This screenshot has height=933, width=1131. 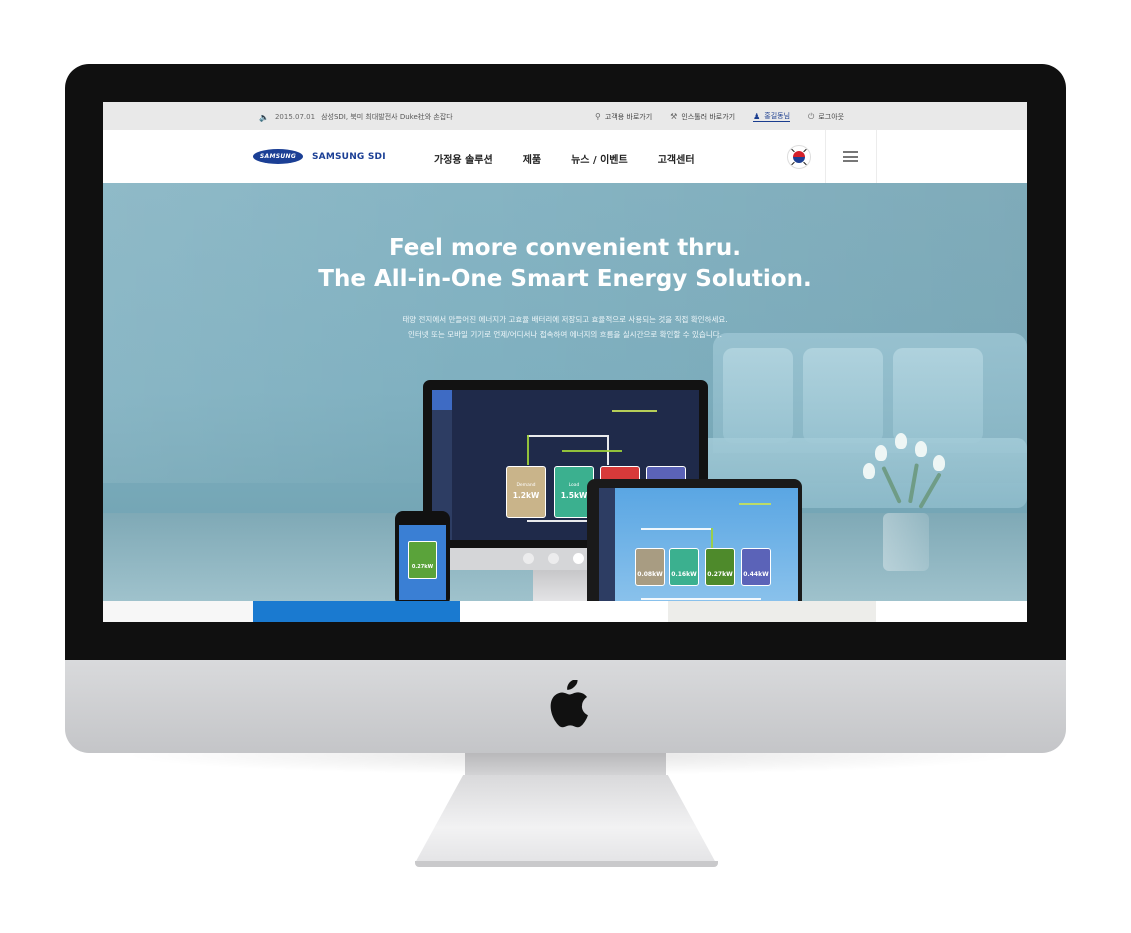 I want to click on bottom-tab-active, so click(x=356, y=611).